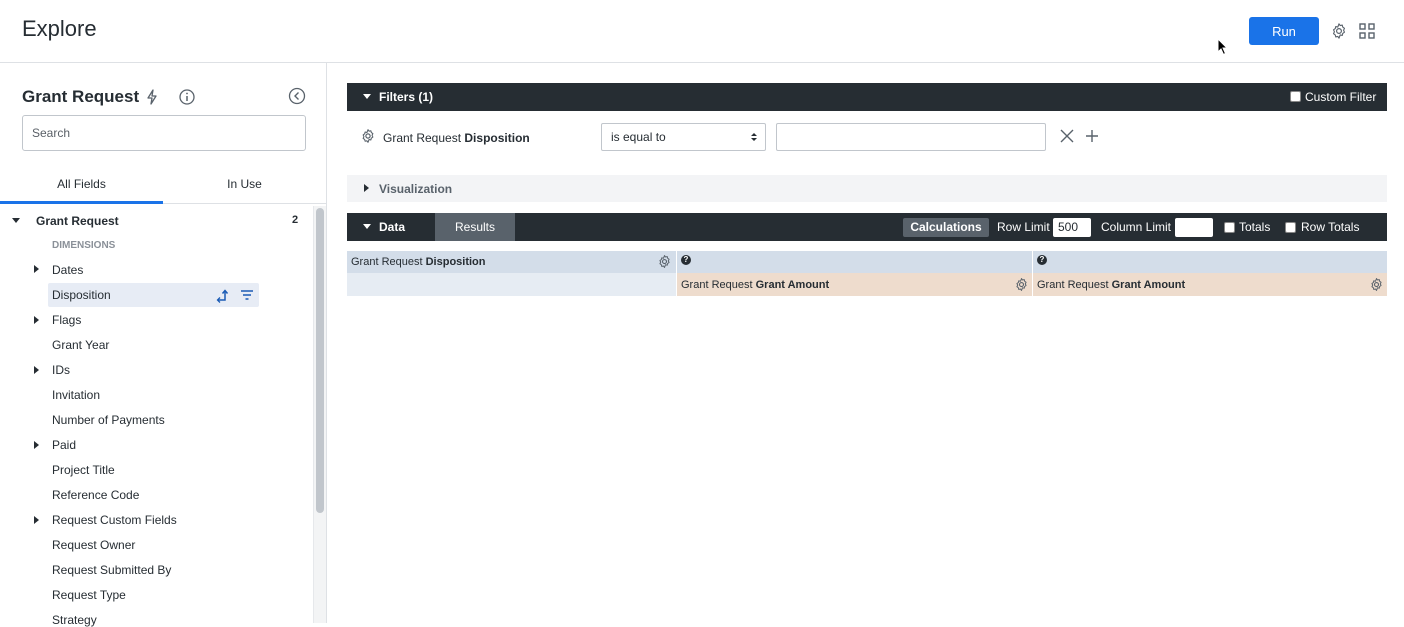  What do you see at coordinates (1223, 47) in the screenshot?
I see `mouse-cursor-icon` at bounding box center [1223, 47].